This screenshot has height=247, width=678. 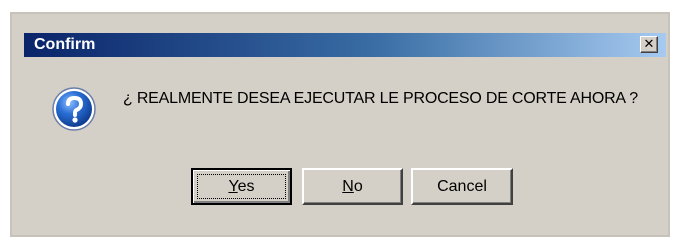 I want to click on no-button: No, so click(x=352, y=186).